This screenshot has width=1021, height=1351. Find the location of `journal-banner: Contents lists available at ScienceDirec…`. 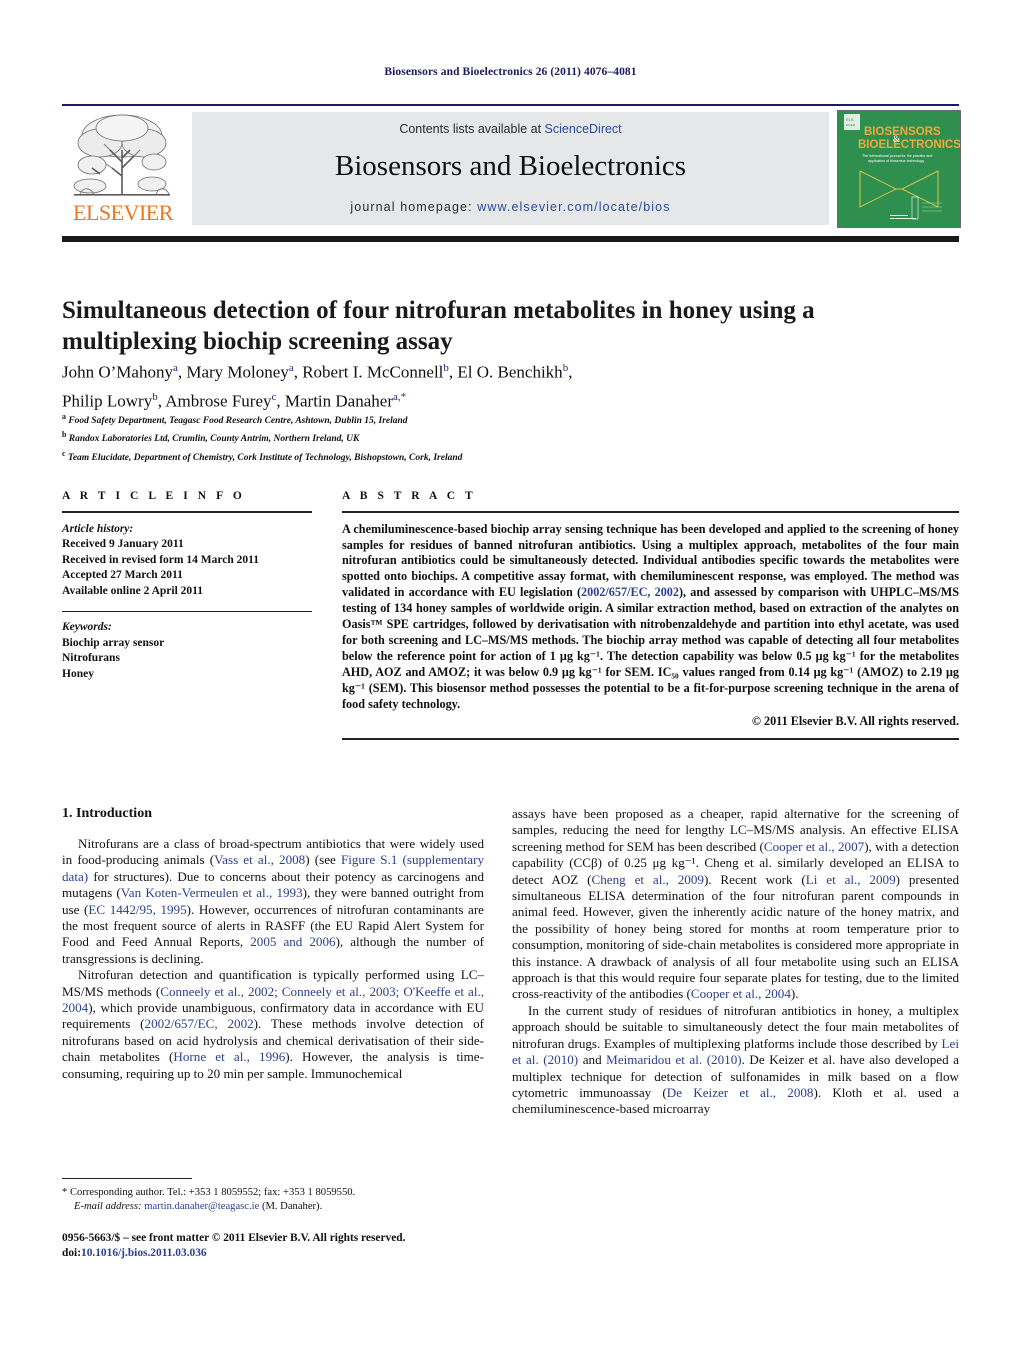

journal-banner: Contents lists available at ScienceDirec… is located at coordinates (510, 168).